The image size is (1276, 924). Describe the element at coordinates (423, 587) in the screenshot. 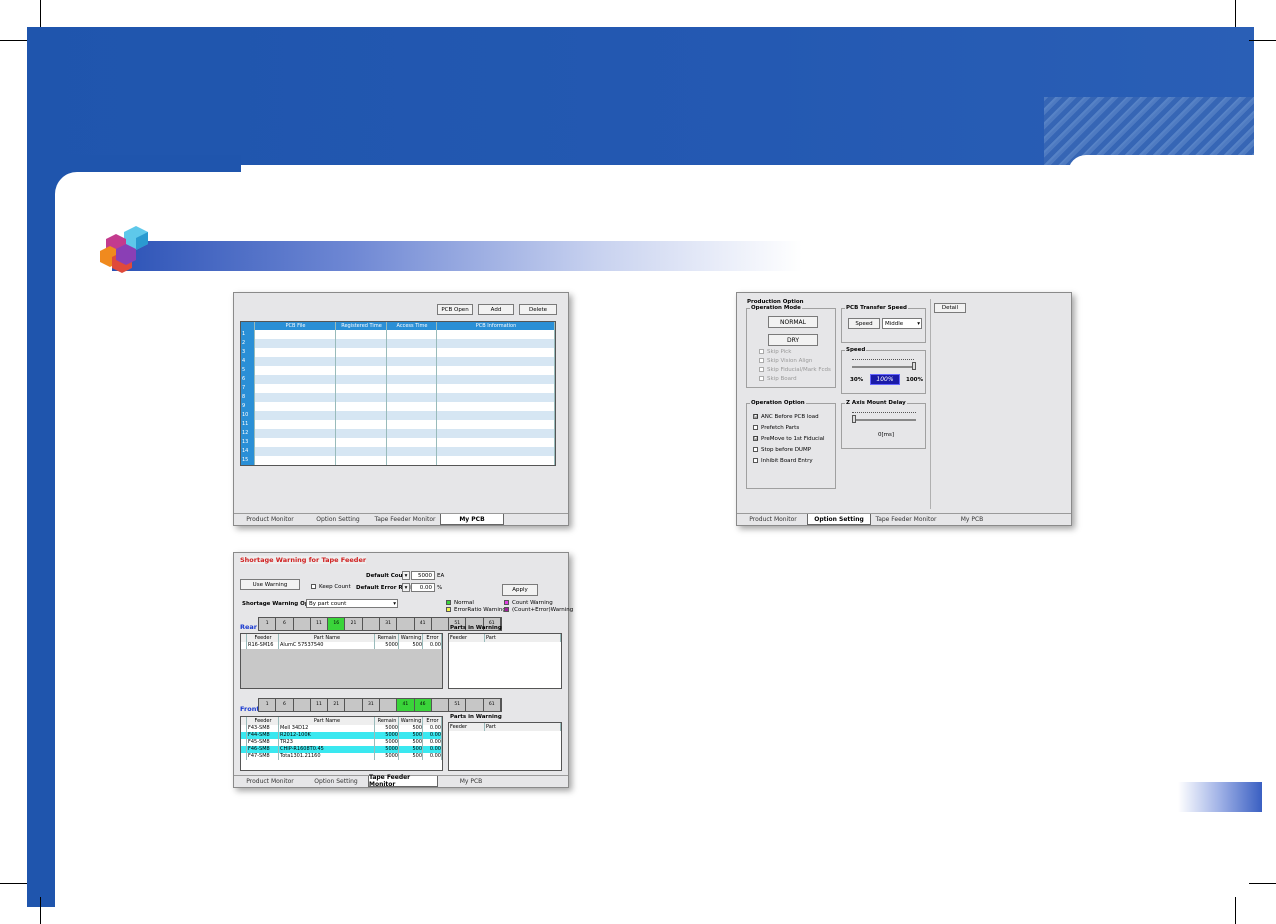

I see `default-error-input: 0.00` at that location.